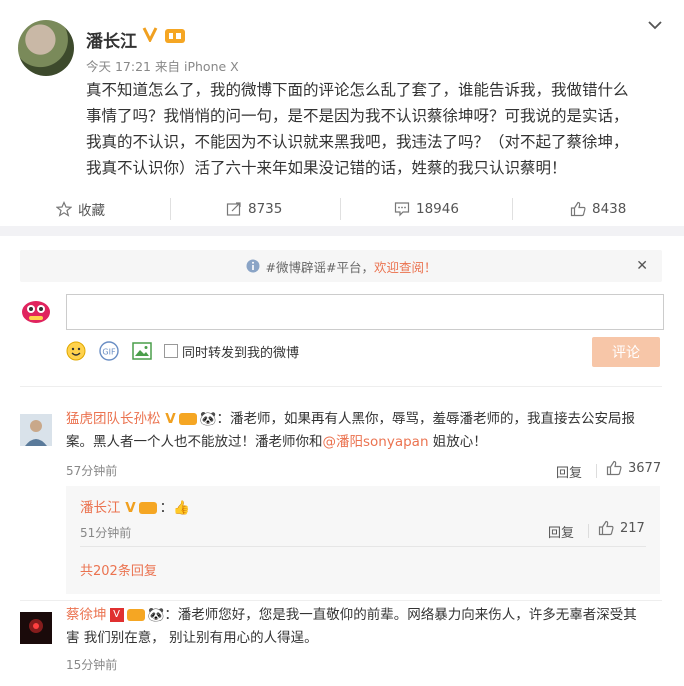 Image resolution: width=684 pixels, height=686 pixels. What do you see at coordinates (357, 90) in the screenshot?
I see `post-line: 真不知道怎么了，我的微博下面的评论怎么乱了套了，谁能告诉我，我做错什么` at bounding box center [357, 90].